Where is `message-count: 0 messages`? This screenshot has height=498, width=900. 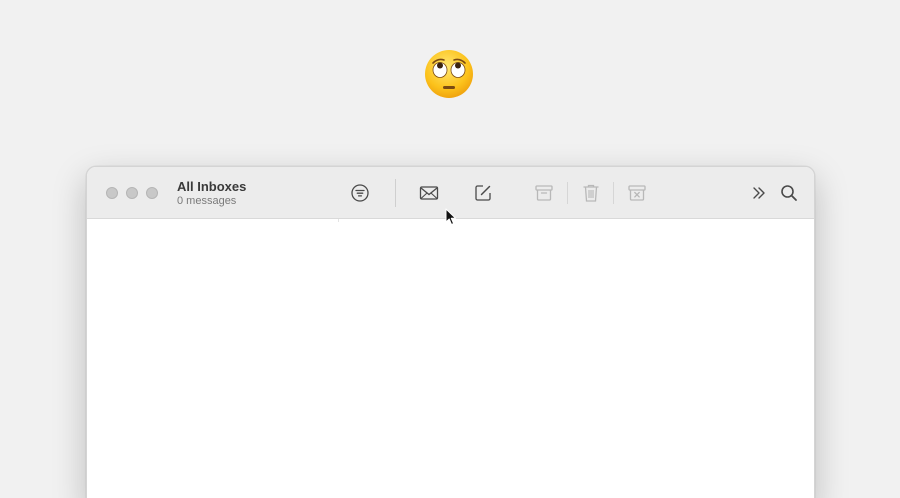
message-count: 0 messages is located at coordinates (207, 201).